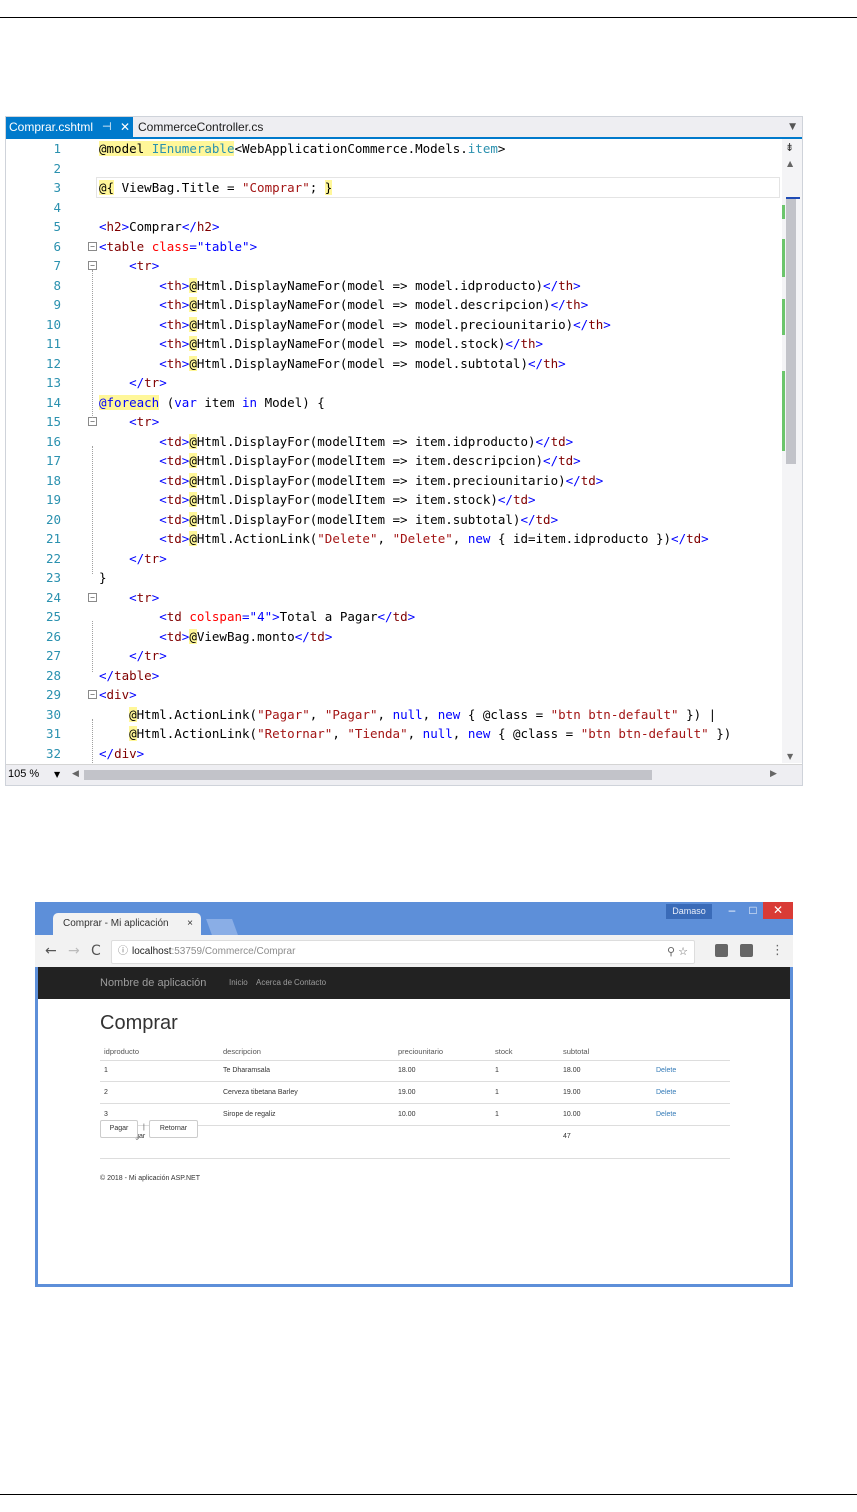 Image resolution: width=857 pixels, height=1512 pixels. Describe the element at coordinates (121, 754) in the screenshot. I see `code-text: </div>` at that location.